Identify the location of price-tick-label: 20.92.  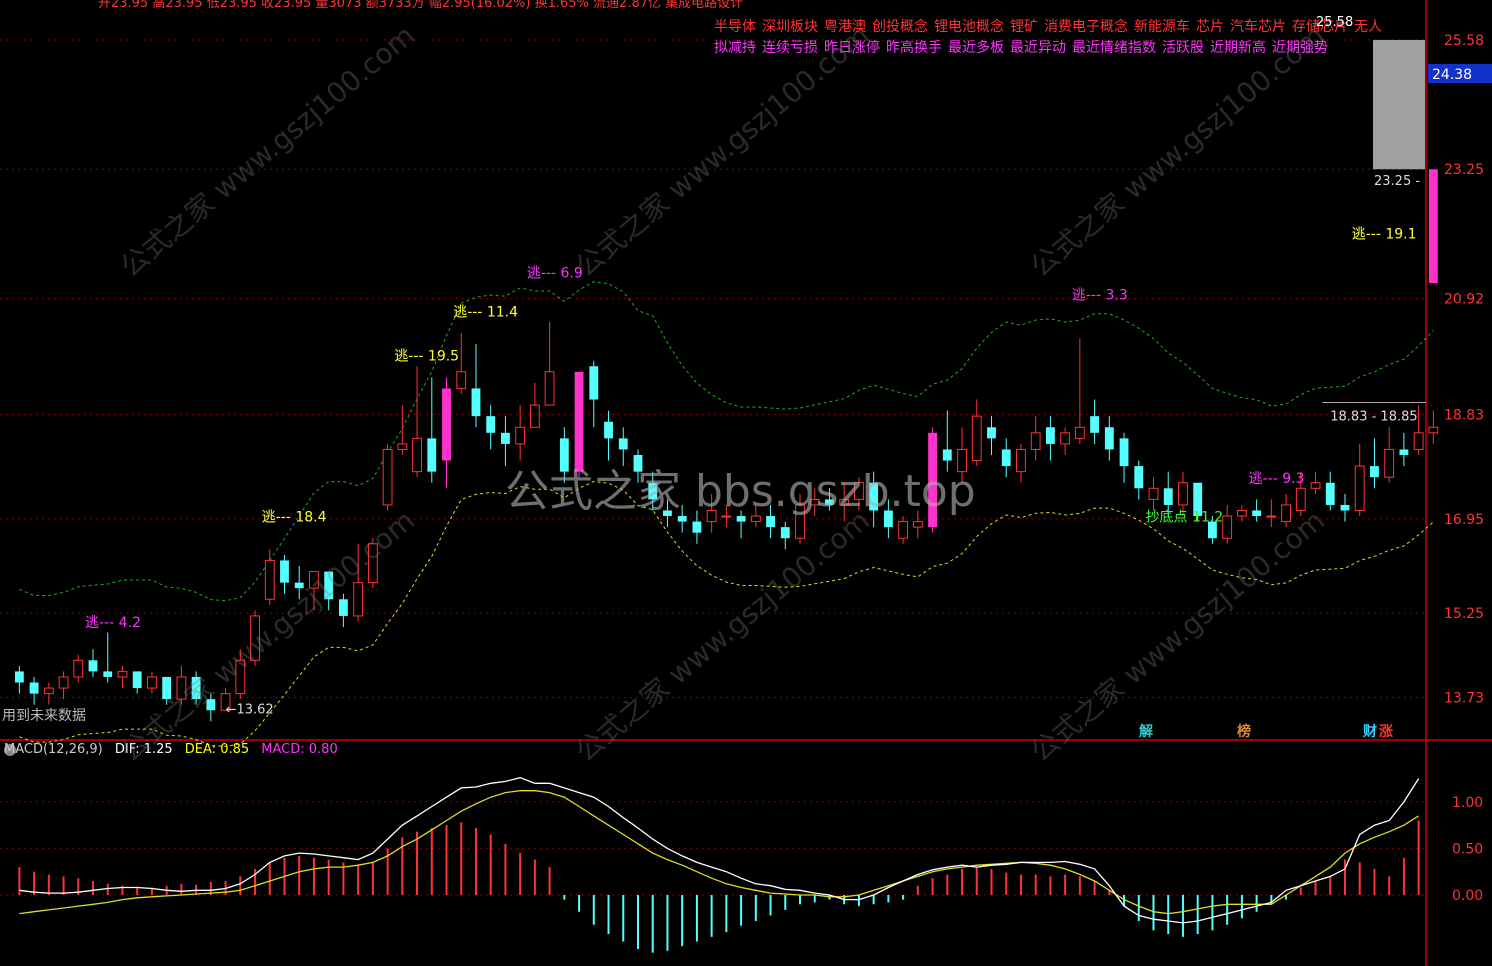
(1464, 300).